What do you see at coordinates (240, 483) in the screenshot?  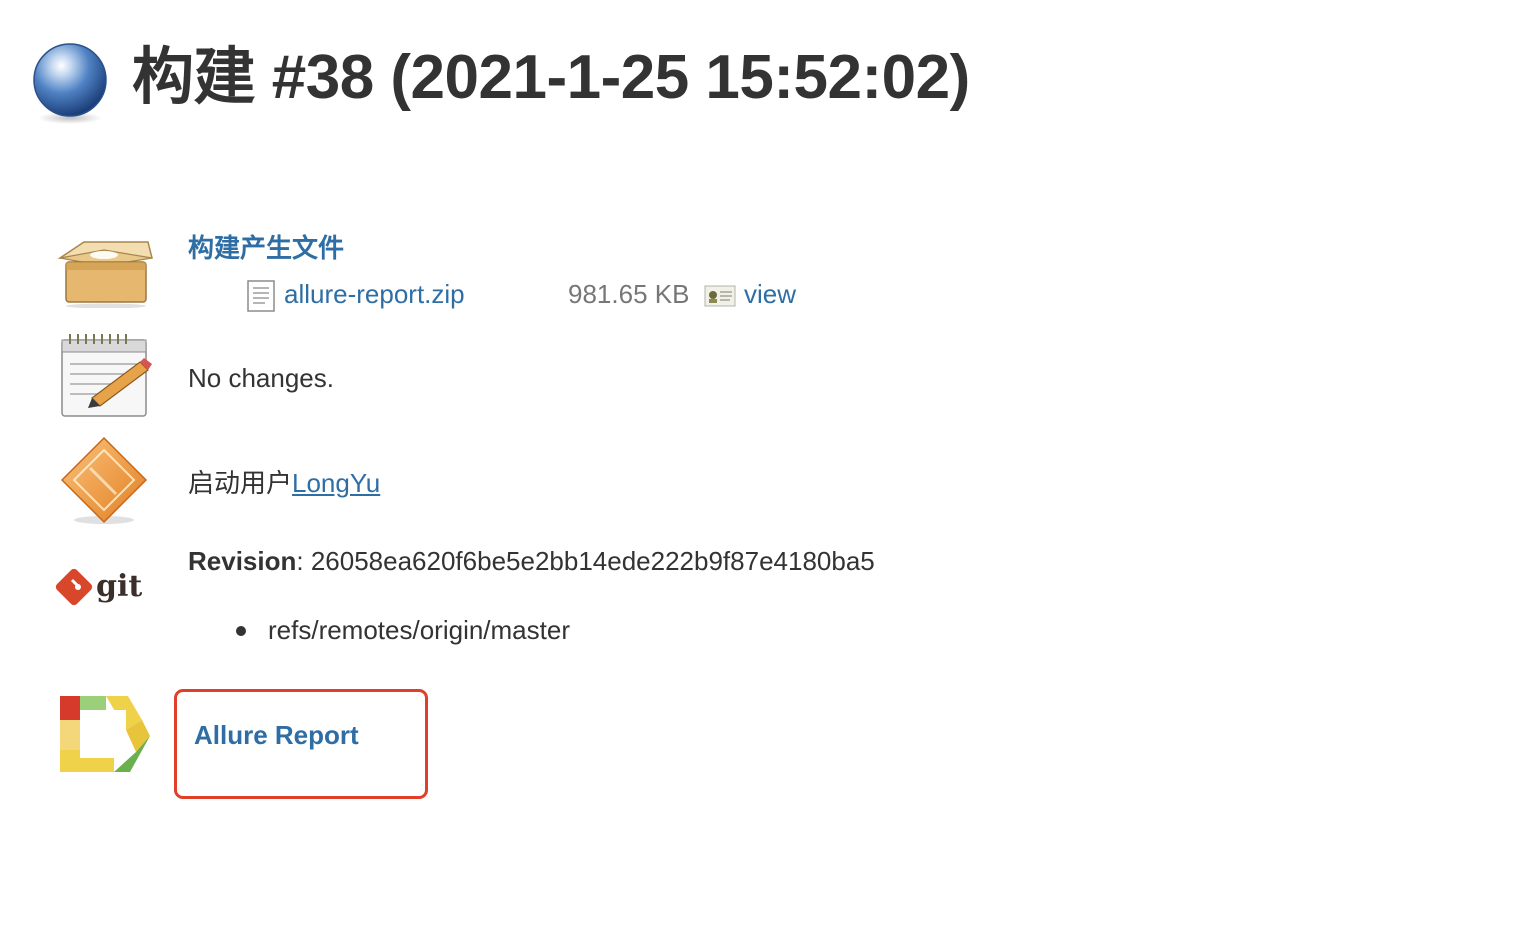 I see `started-by-prefix: 启动用户` at bounding box center [240, 483].